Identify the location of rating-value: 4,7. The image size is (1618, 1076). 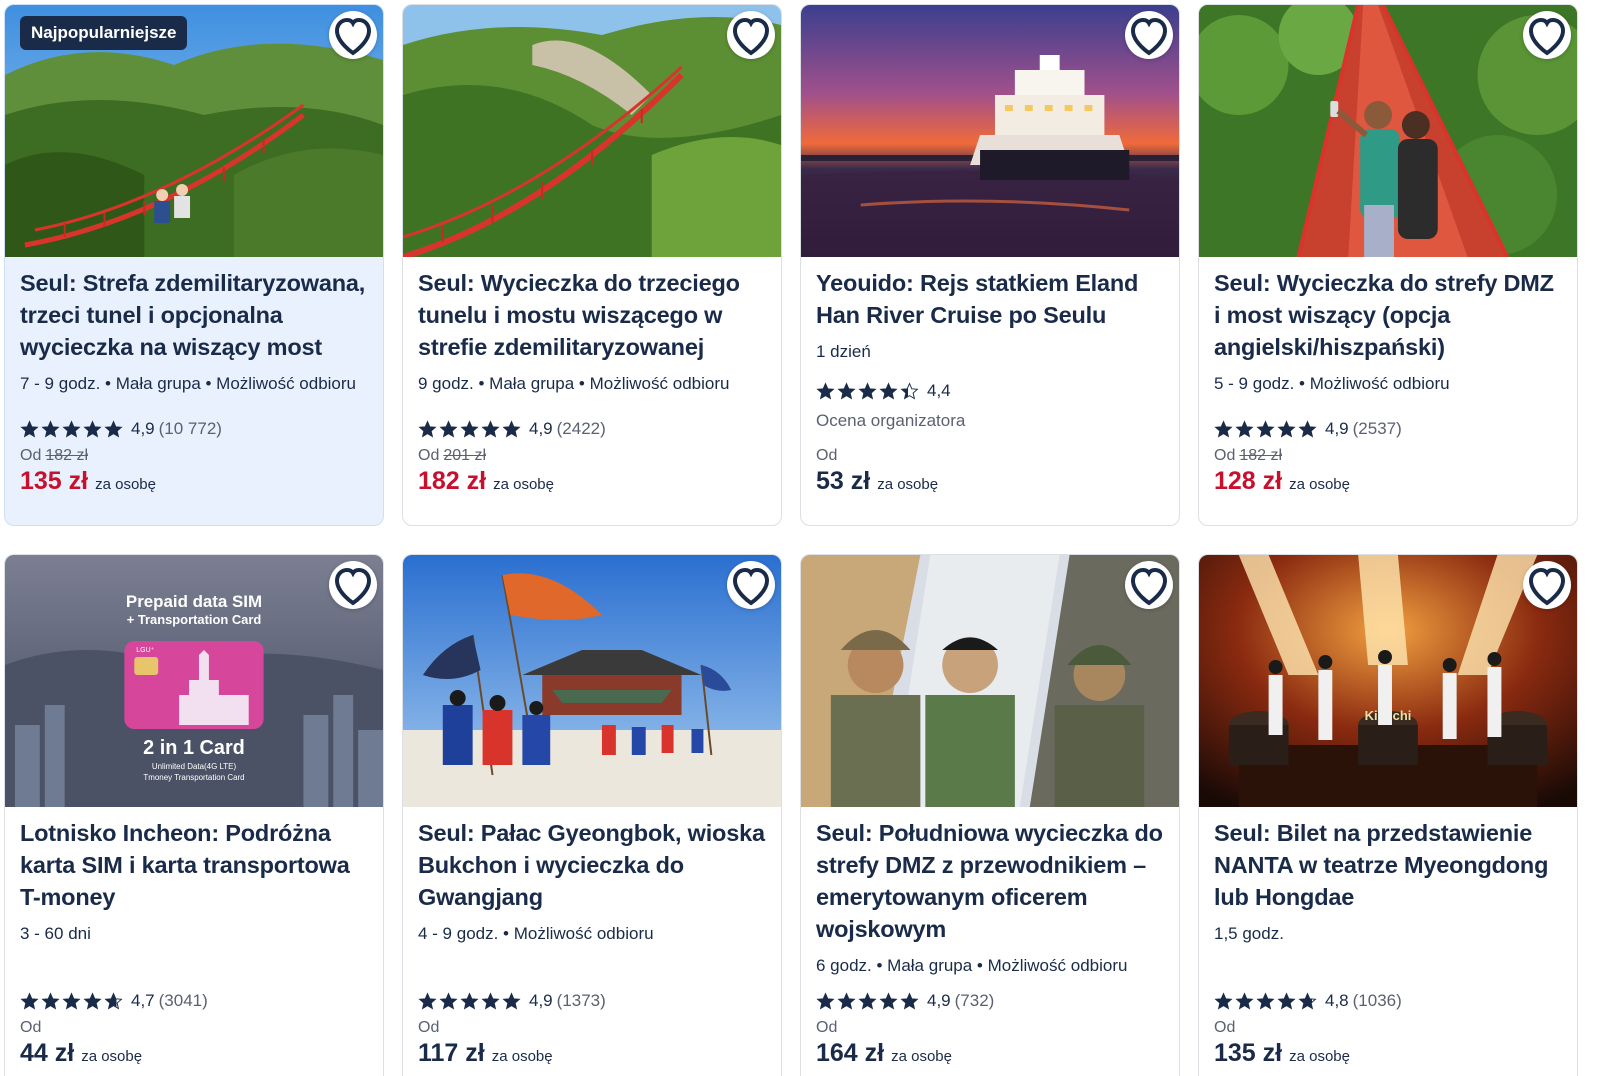
(143, 1000).